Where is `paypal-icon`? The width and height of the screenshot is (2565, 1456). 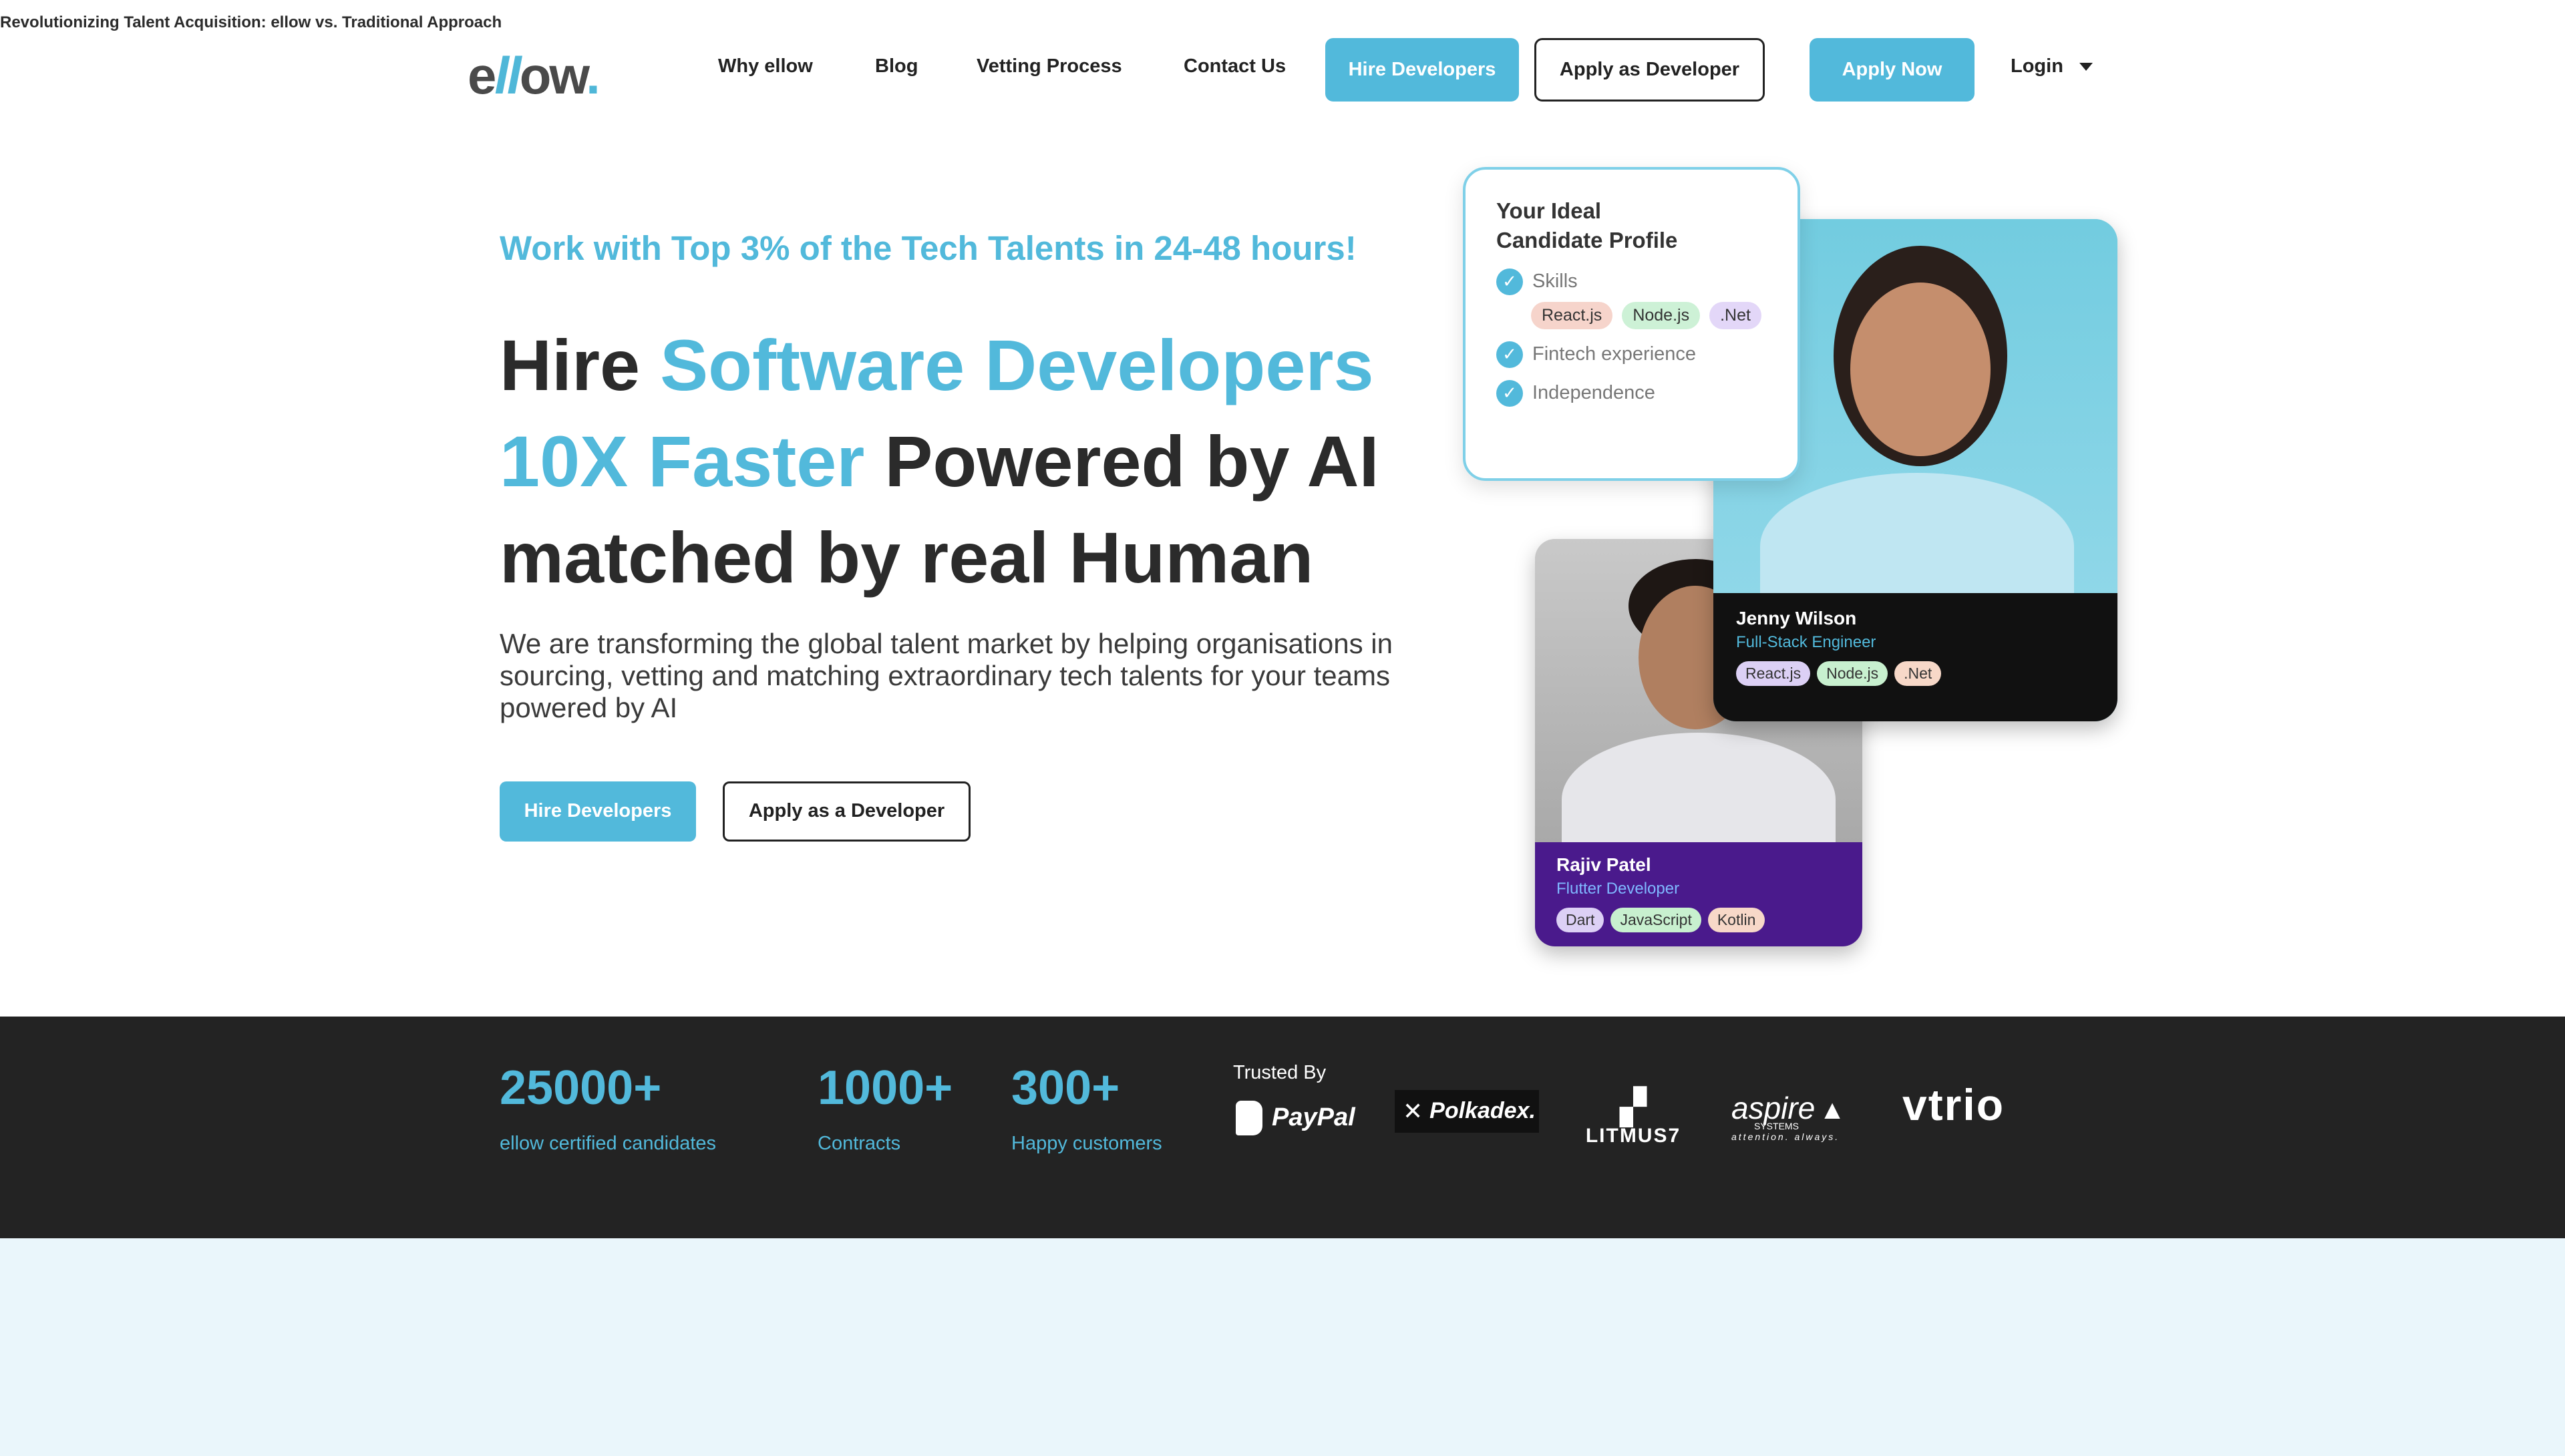 paypal-icon is located at coordinates (1249, 1118).